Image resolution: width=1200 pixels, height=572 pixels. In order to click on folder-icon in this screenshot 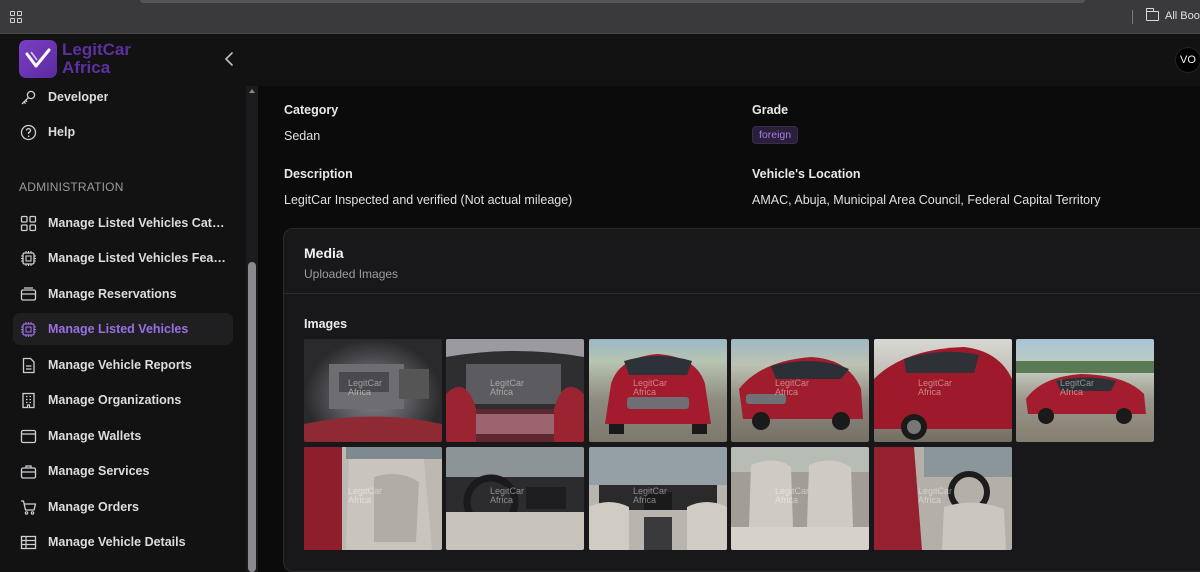, I will do `click(1152, 14)`.